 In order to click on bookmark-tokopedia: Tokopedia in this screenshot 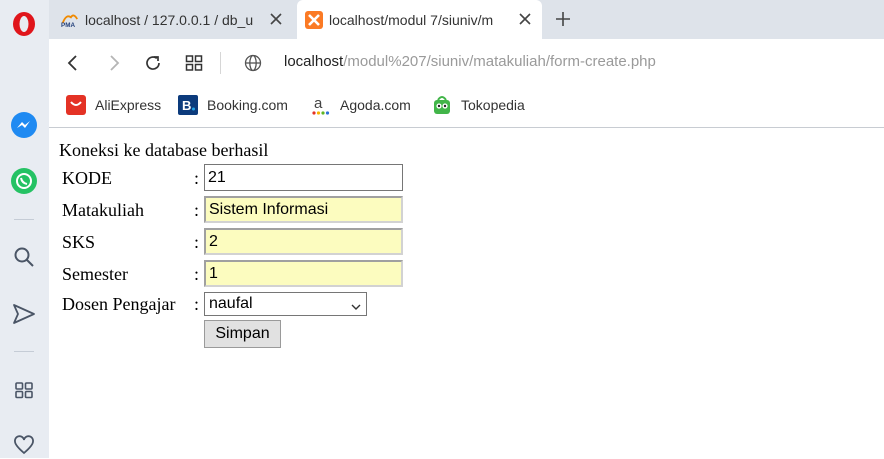, I will do `click(478, 105)`.